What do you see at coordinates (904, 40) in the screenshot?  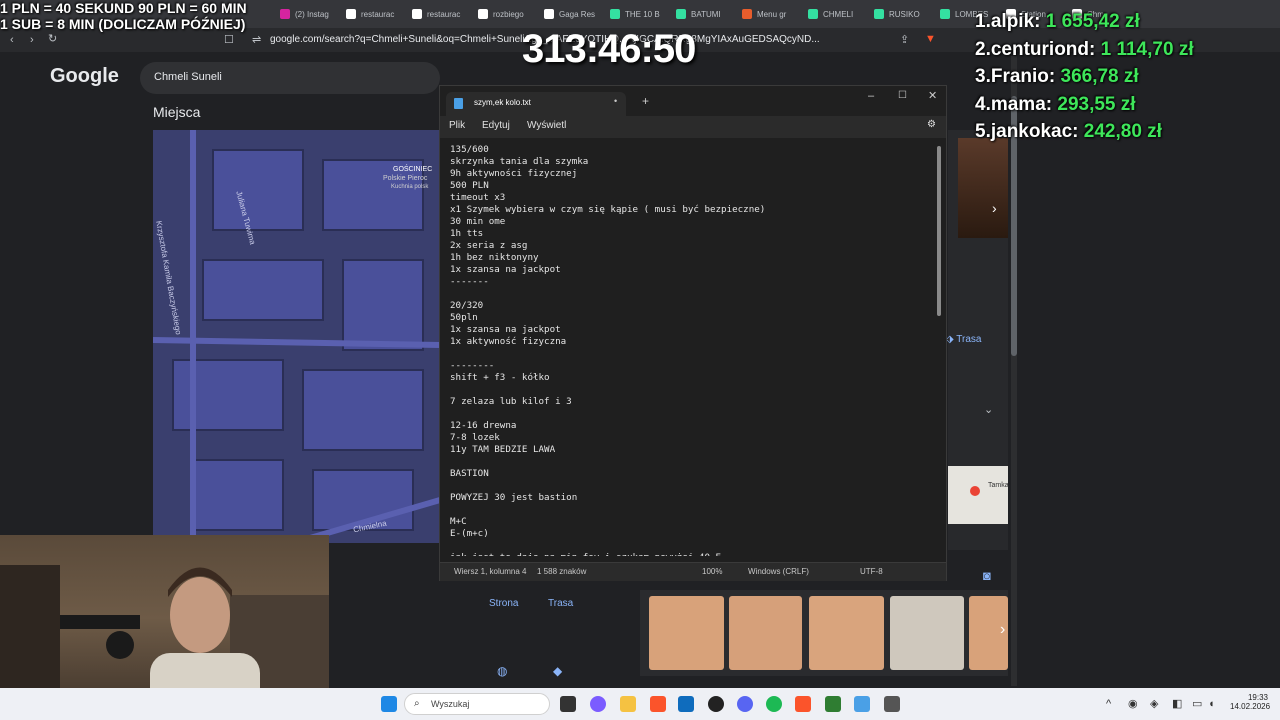 I see `share-icon: ⇪` at bounding box center [904, 40].